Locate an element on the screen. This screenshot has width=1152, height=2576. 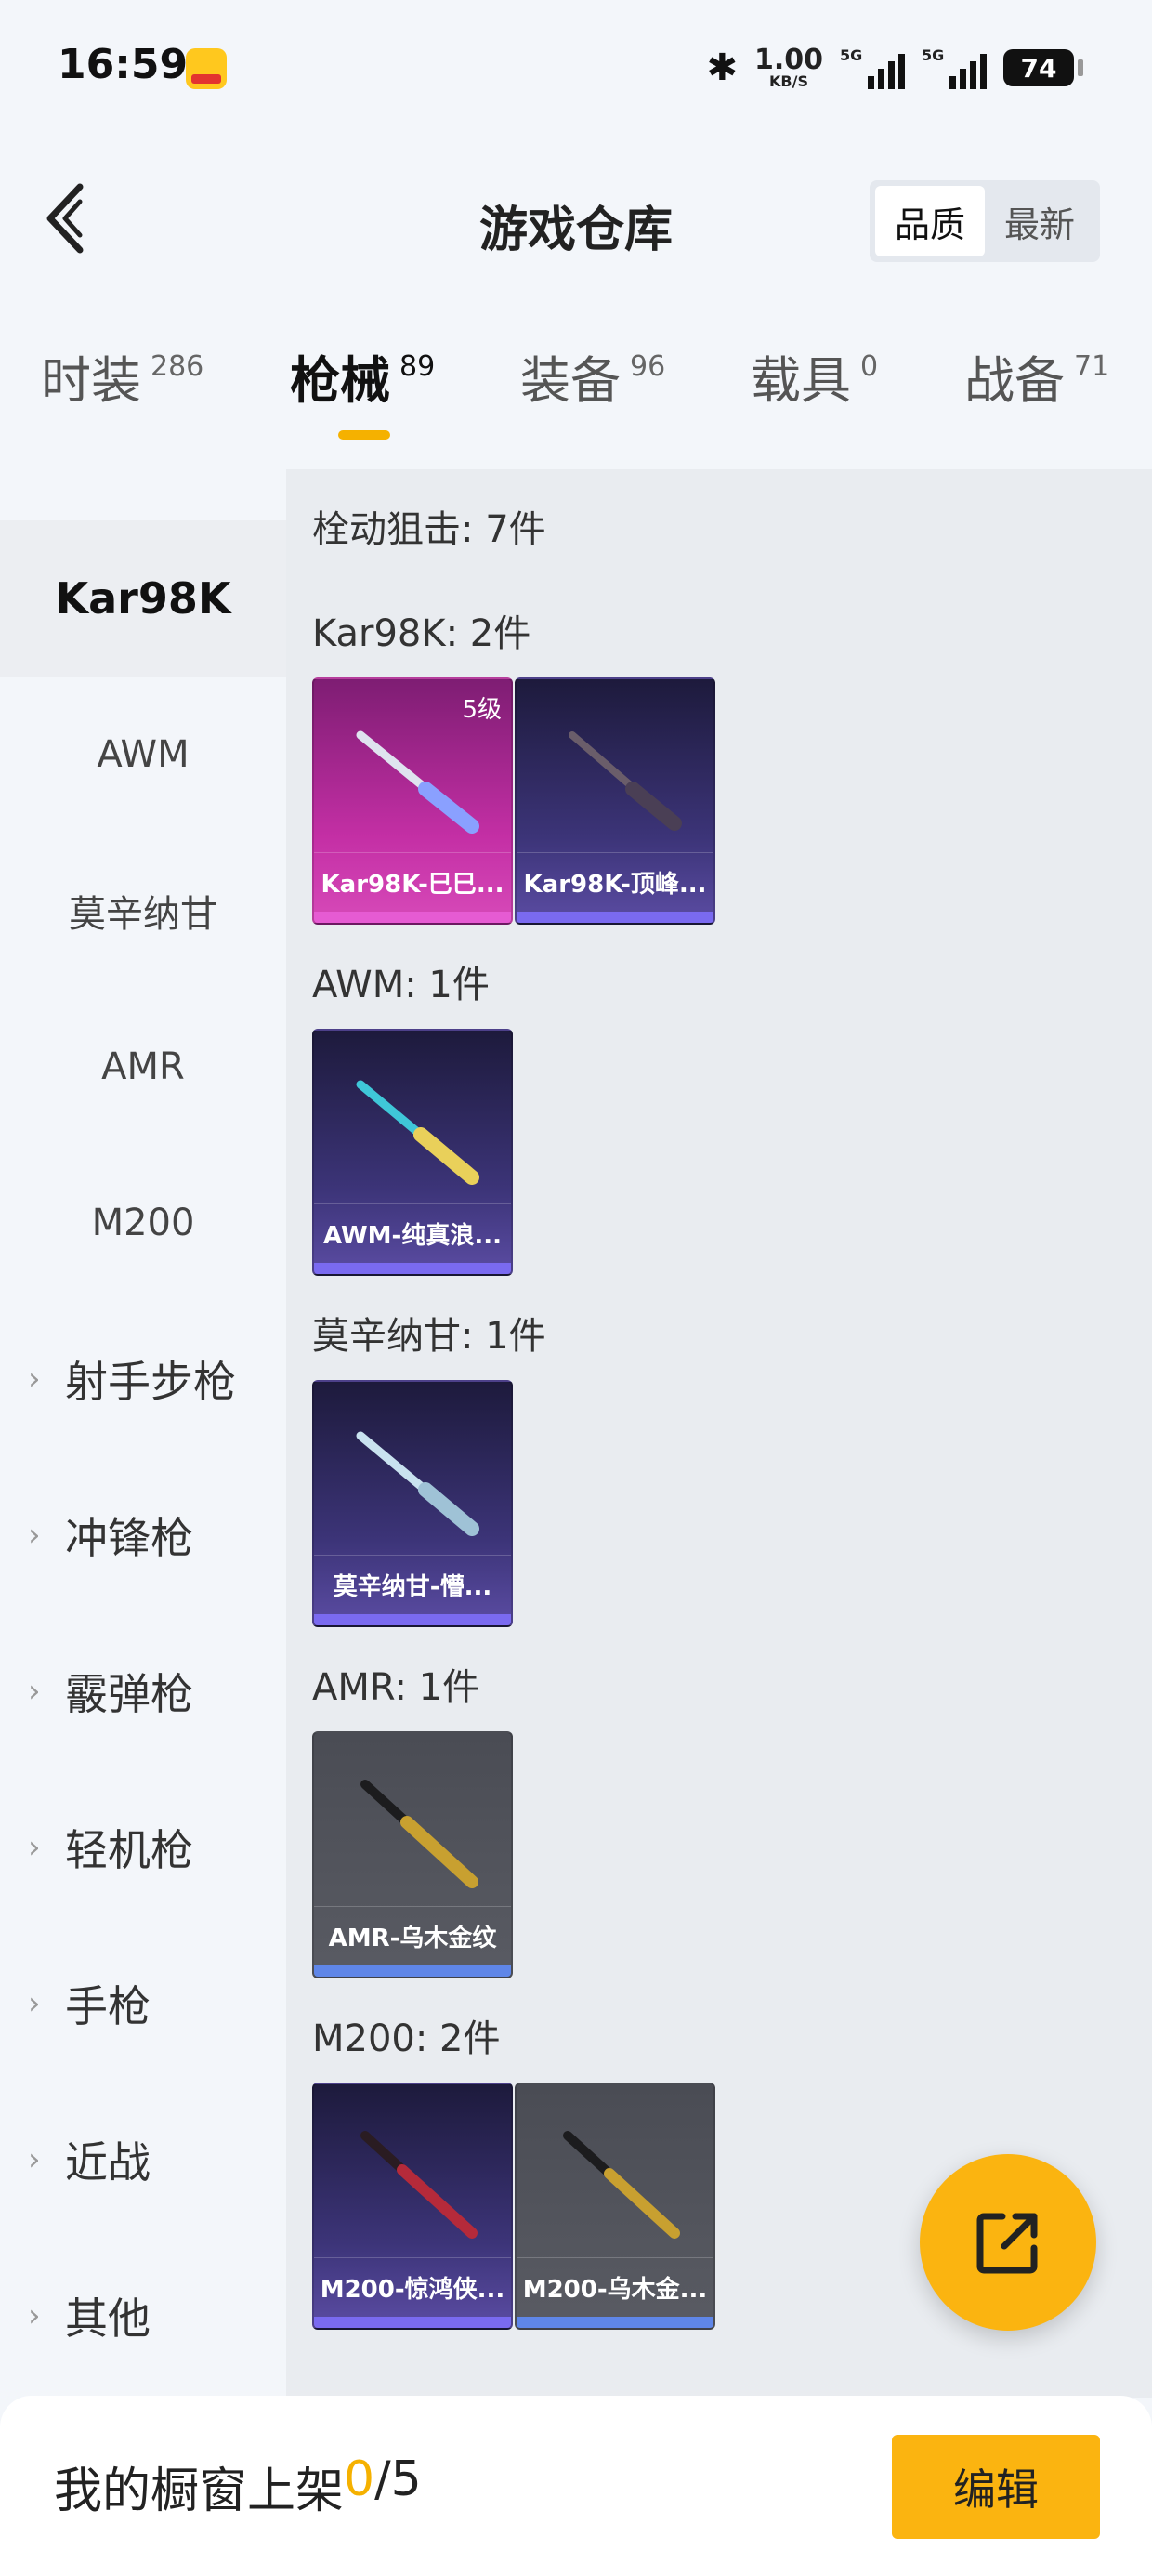
edit-button: 编辑 is located at coordinates (996, 2487).